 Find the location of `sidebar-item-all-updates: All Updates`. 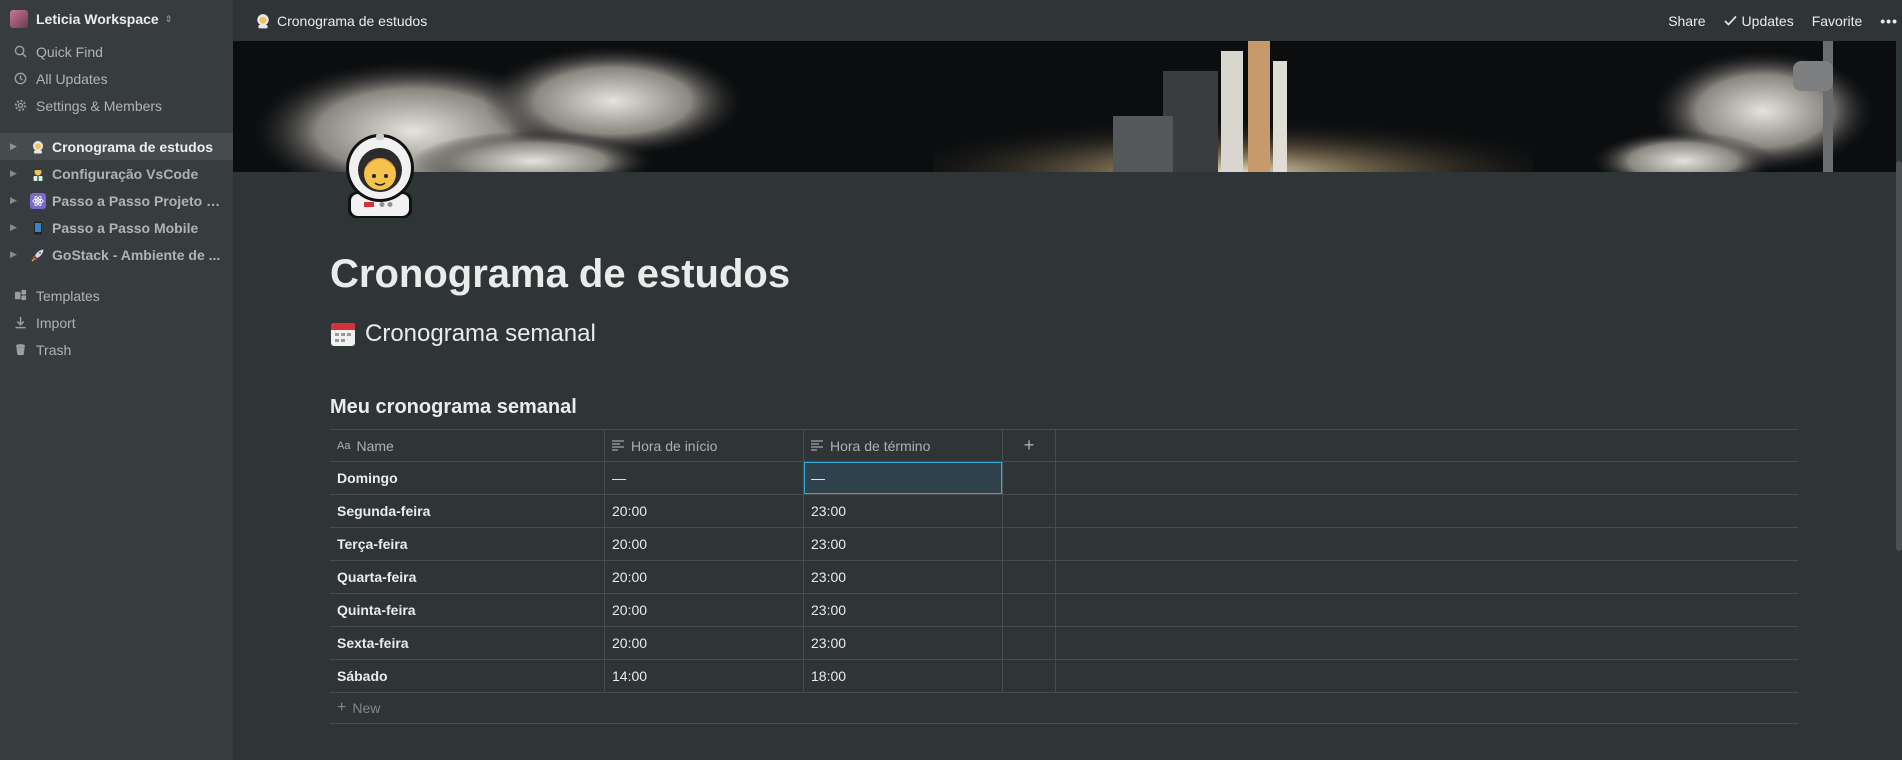

sidebar-item-all-updates: All Updates is located at coordinates (116, 78).